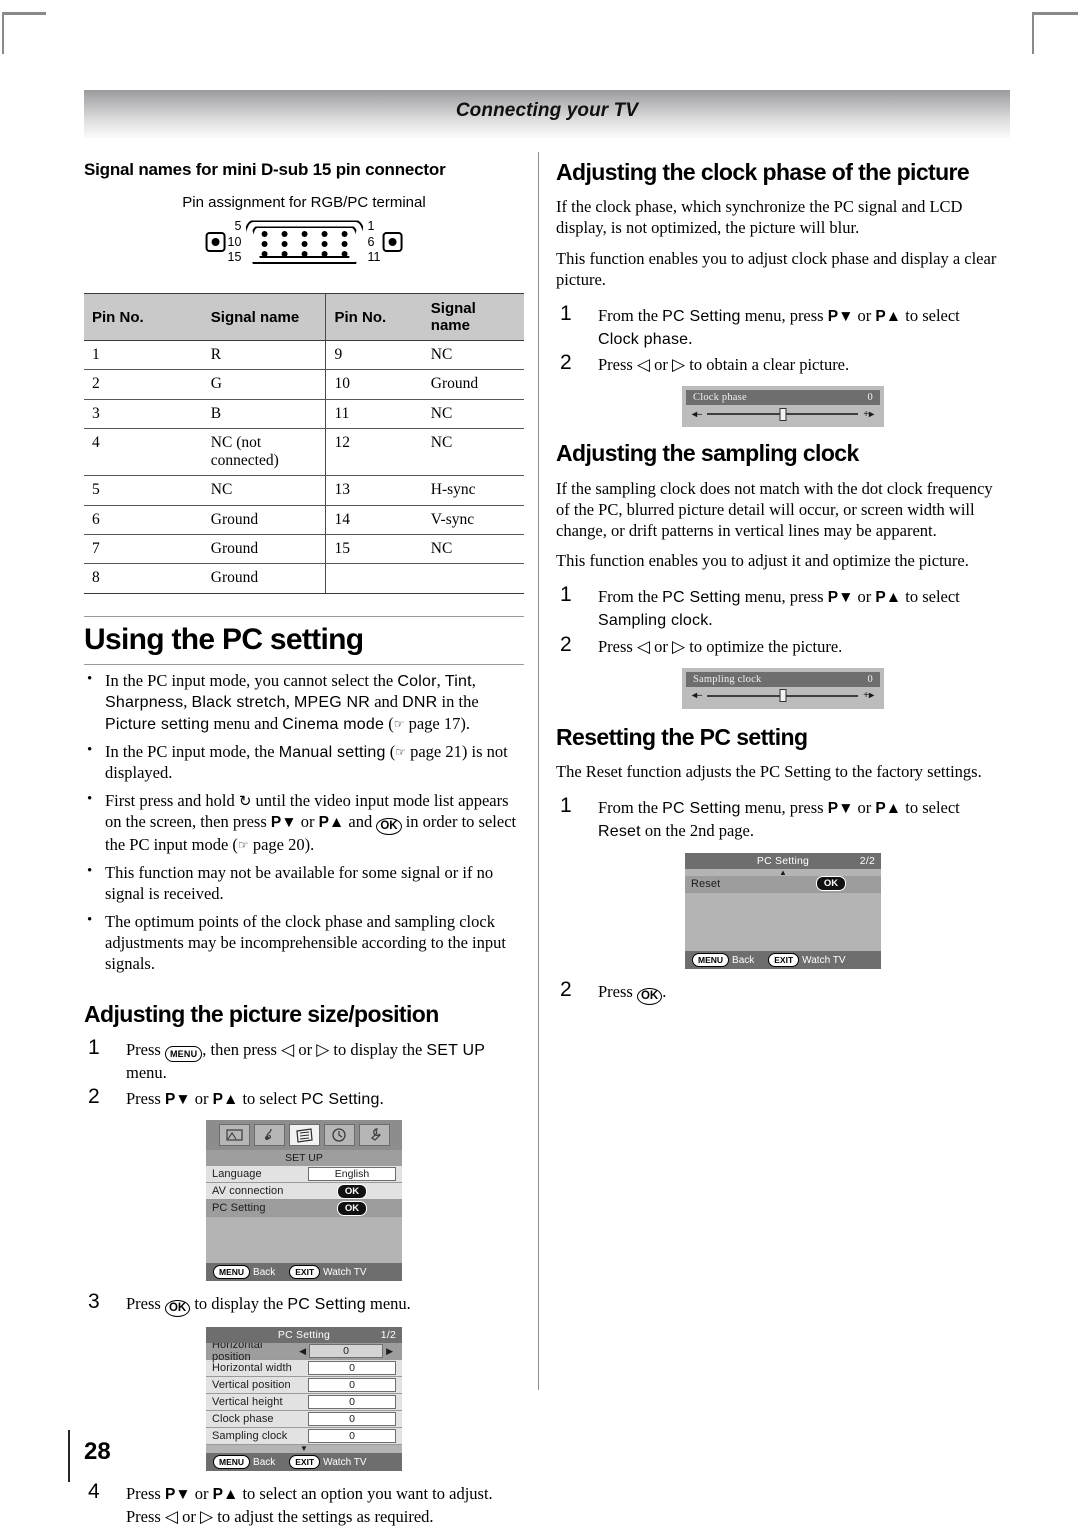  I want to click on col-header-signal-name-1: Signal name, so click(264, 317).